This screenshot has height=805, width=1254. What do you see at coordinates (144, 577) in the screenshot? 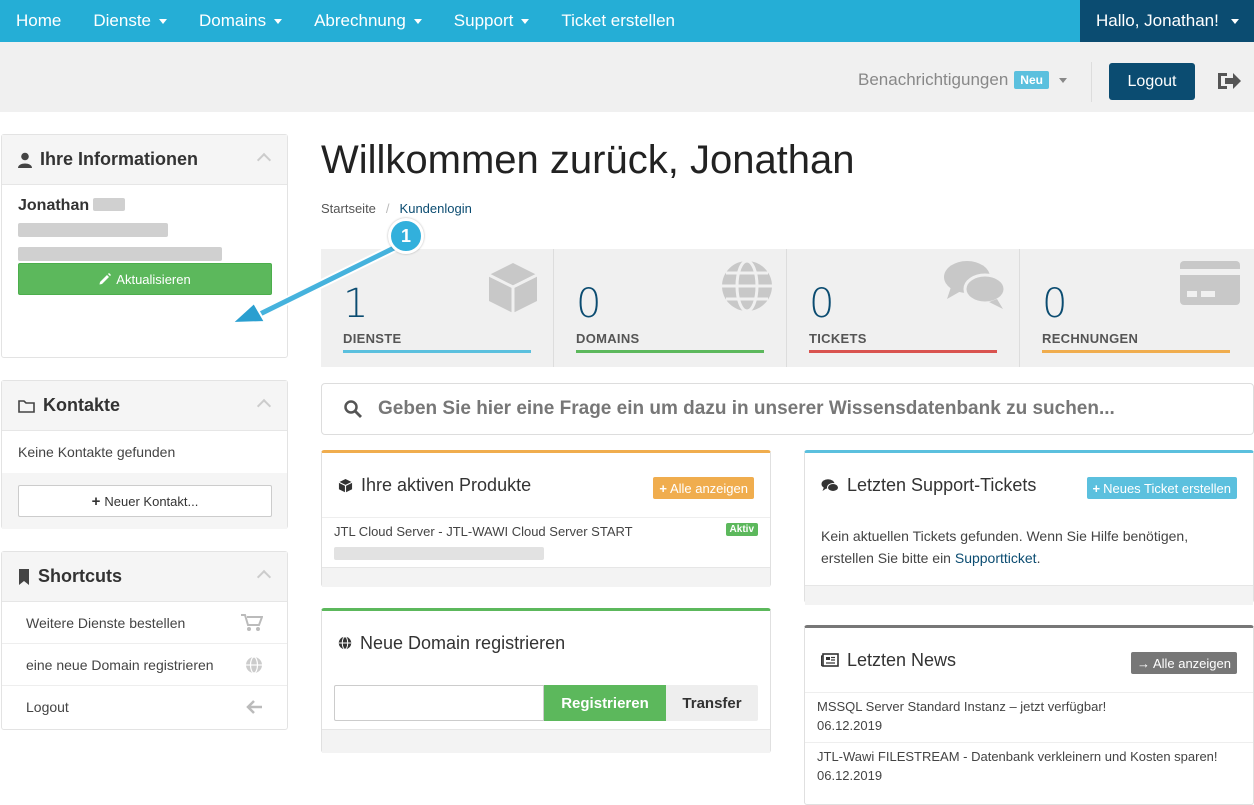
I see `shortcuts-panel-header: Shortcuts` at bounding box center [144, 577].